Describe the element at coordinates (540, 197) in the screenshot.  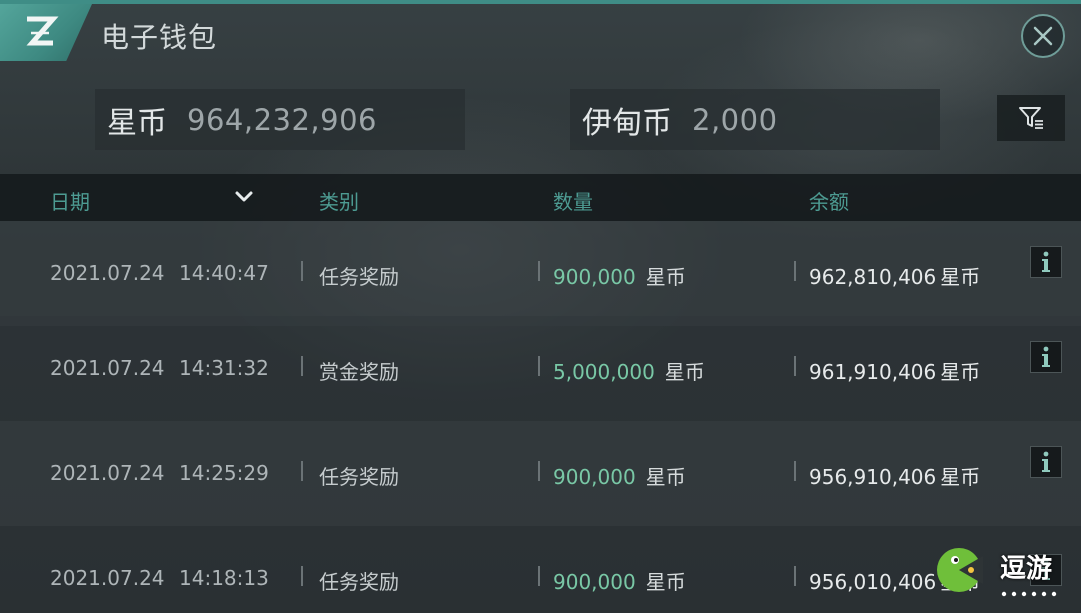
I see `table-header: 日期 类别 数量 余额` at that location.